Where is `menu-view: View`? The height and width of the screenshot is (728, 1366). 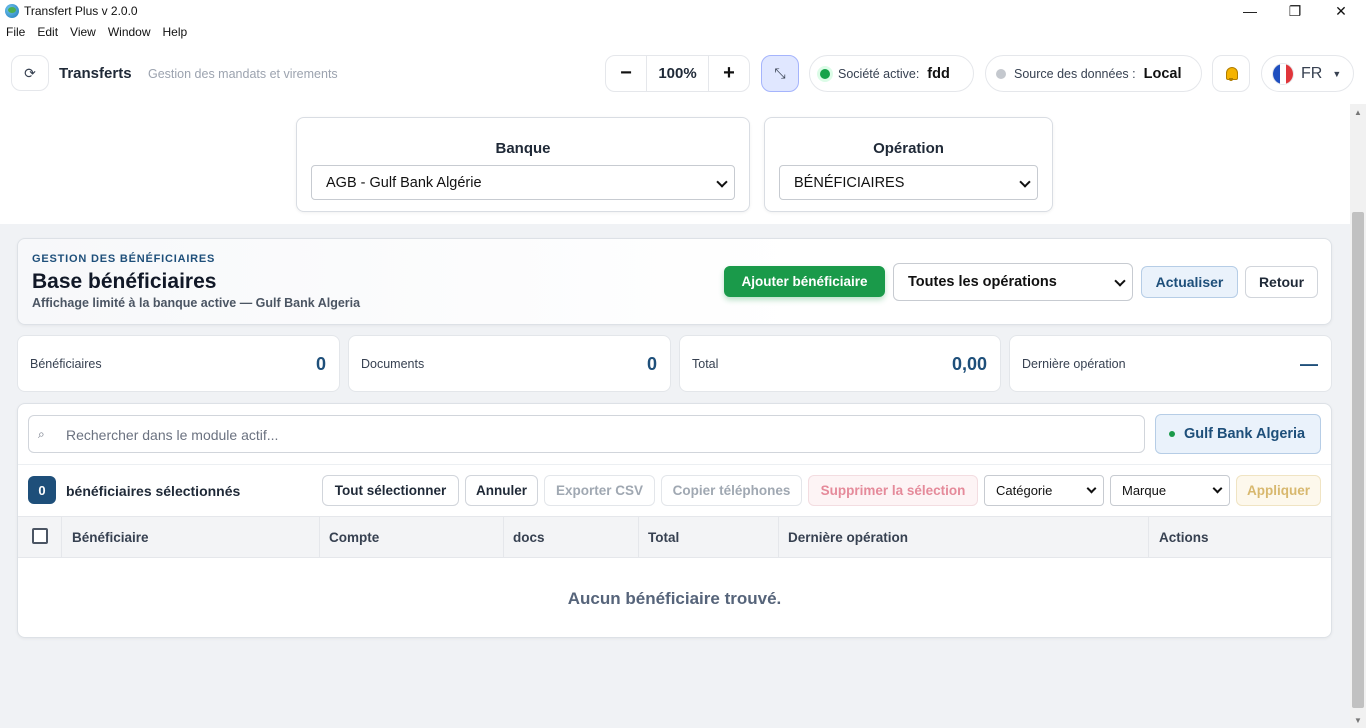 menu-view: View is located at coordinates (83, 32).